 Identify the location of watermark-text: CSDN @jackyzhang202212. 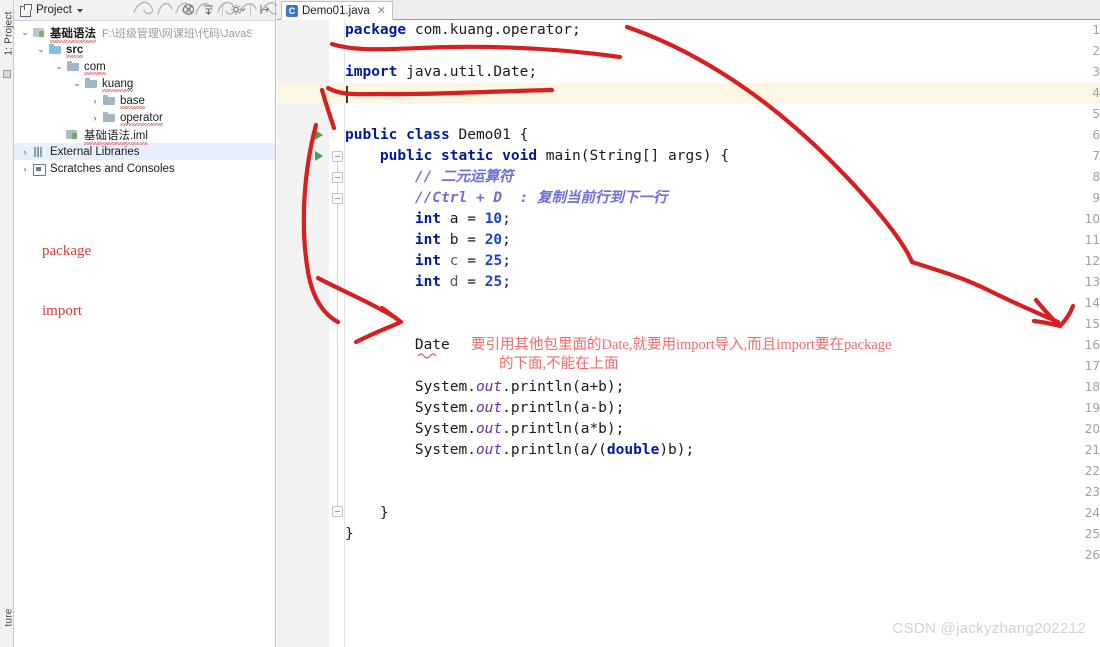
(989, 628).